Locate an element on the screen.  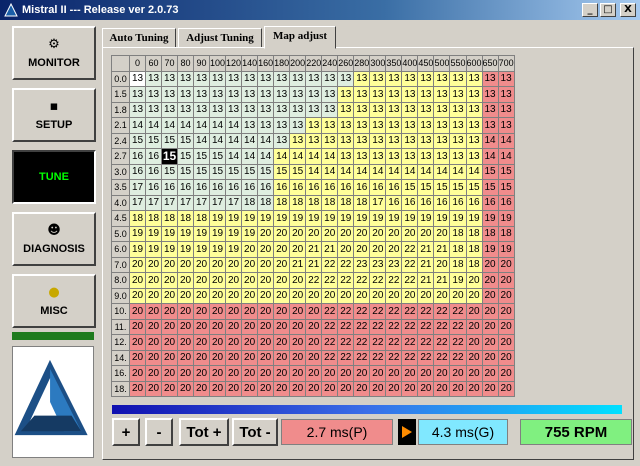
map-cell: 23 is located at coordinates (362, 264).